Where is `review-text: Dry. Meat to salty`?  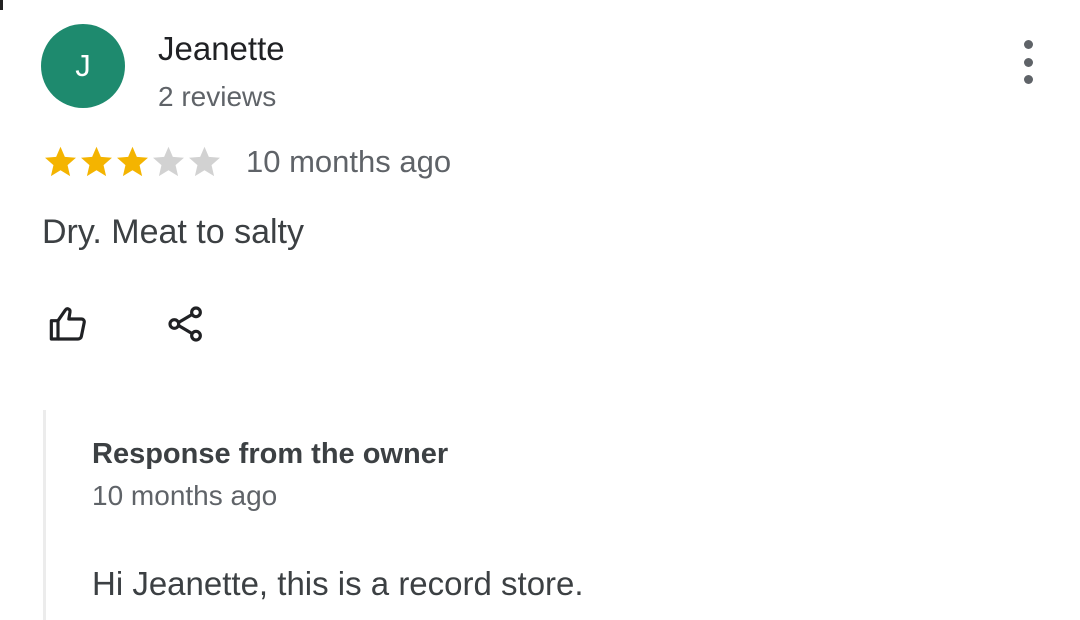 review-text: Dry. Meat to salty is located at coordinates (173, 232).